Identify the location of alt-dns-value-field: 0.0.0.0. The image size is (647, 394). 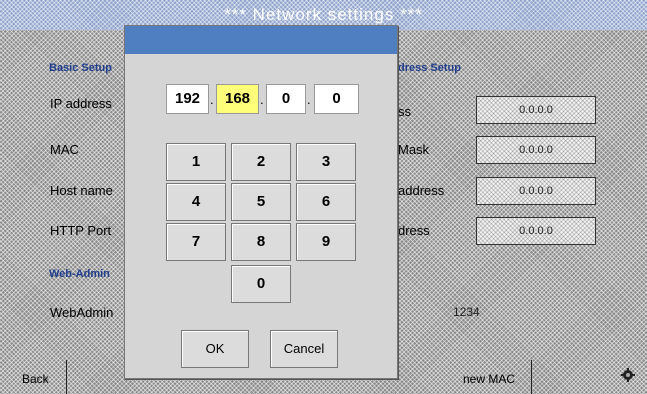
(536, 231).